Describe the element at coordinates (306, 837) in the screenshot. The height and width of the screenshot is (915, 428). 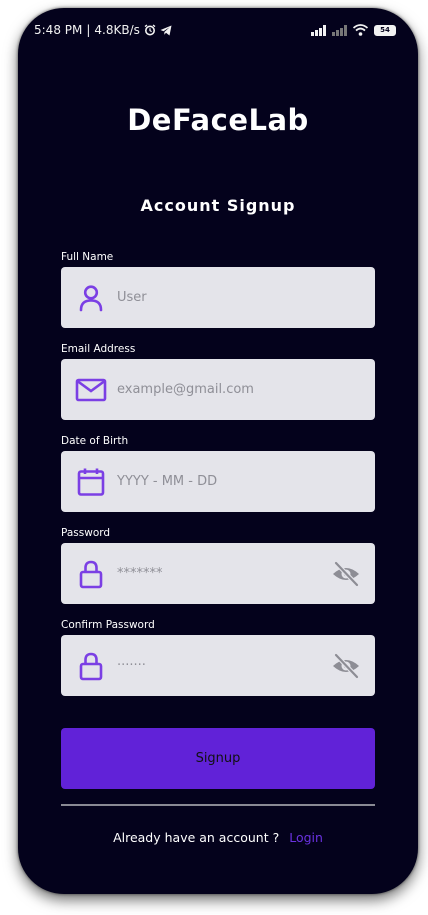
I see `login-link: Login` at that location.